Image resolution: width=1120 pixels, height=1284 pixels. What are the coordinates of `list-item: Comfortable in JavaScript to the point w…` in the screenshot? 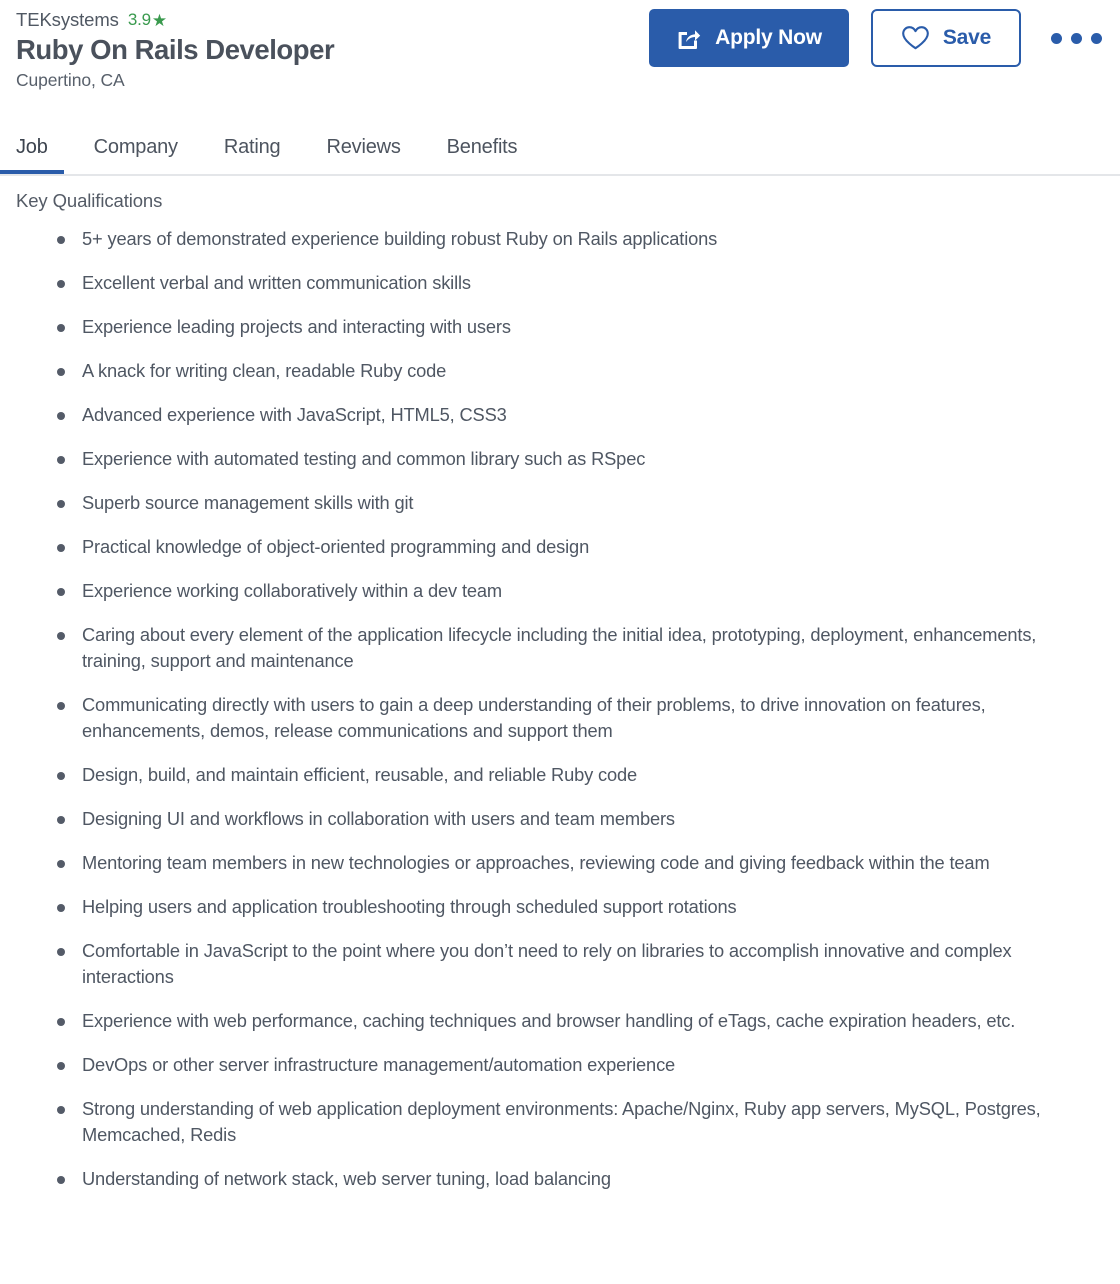 It's located at (559, 964).